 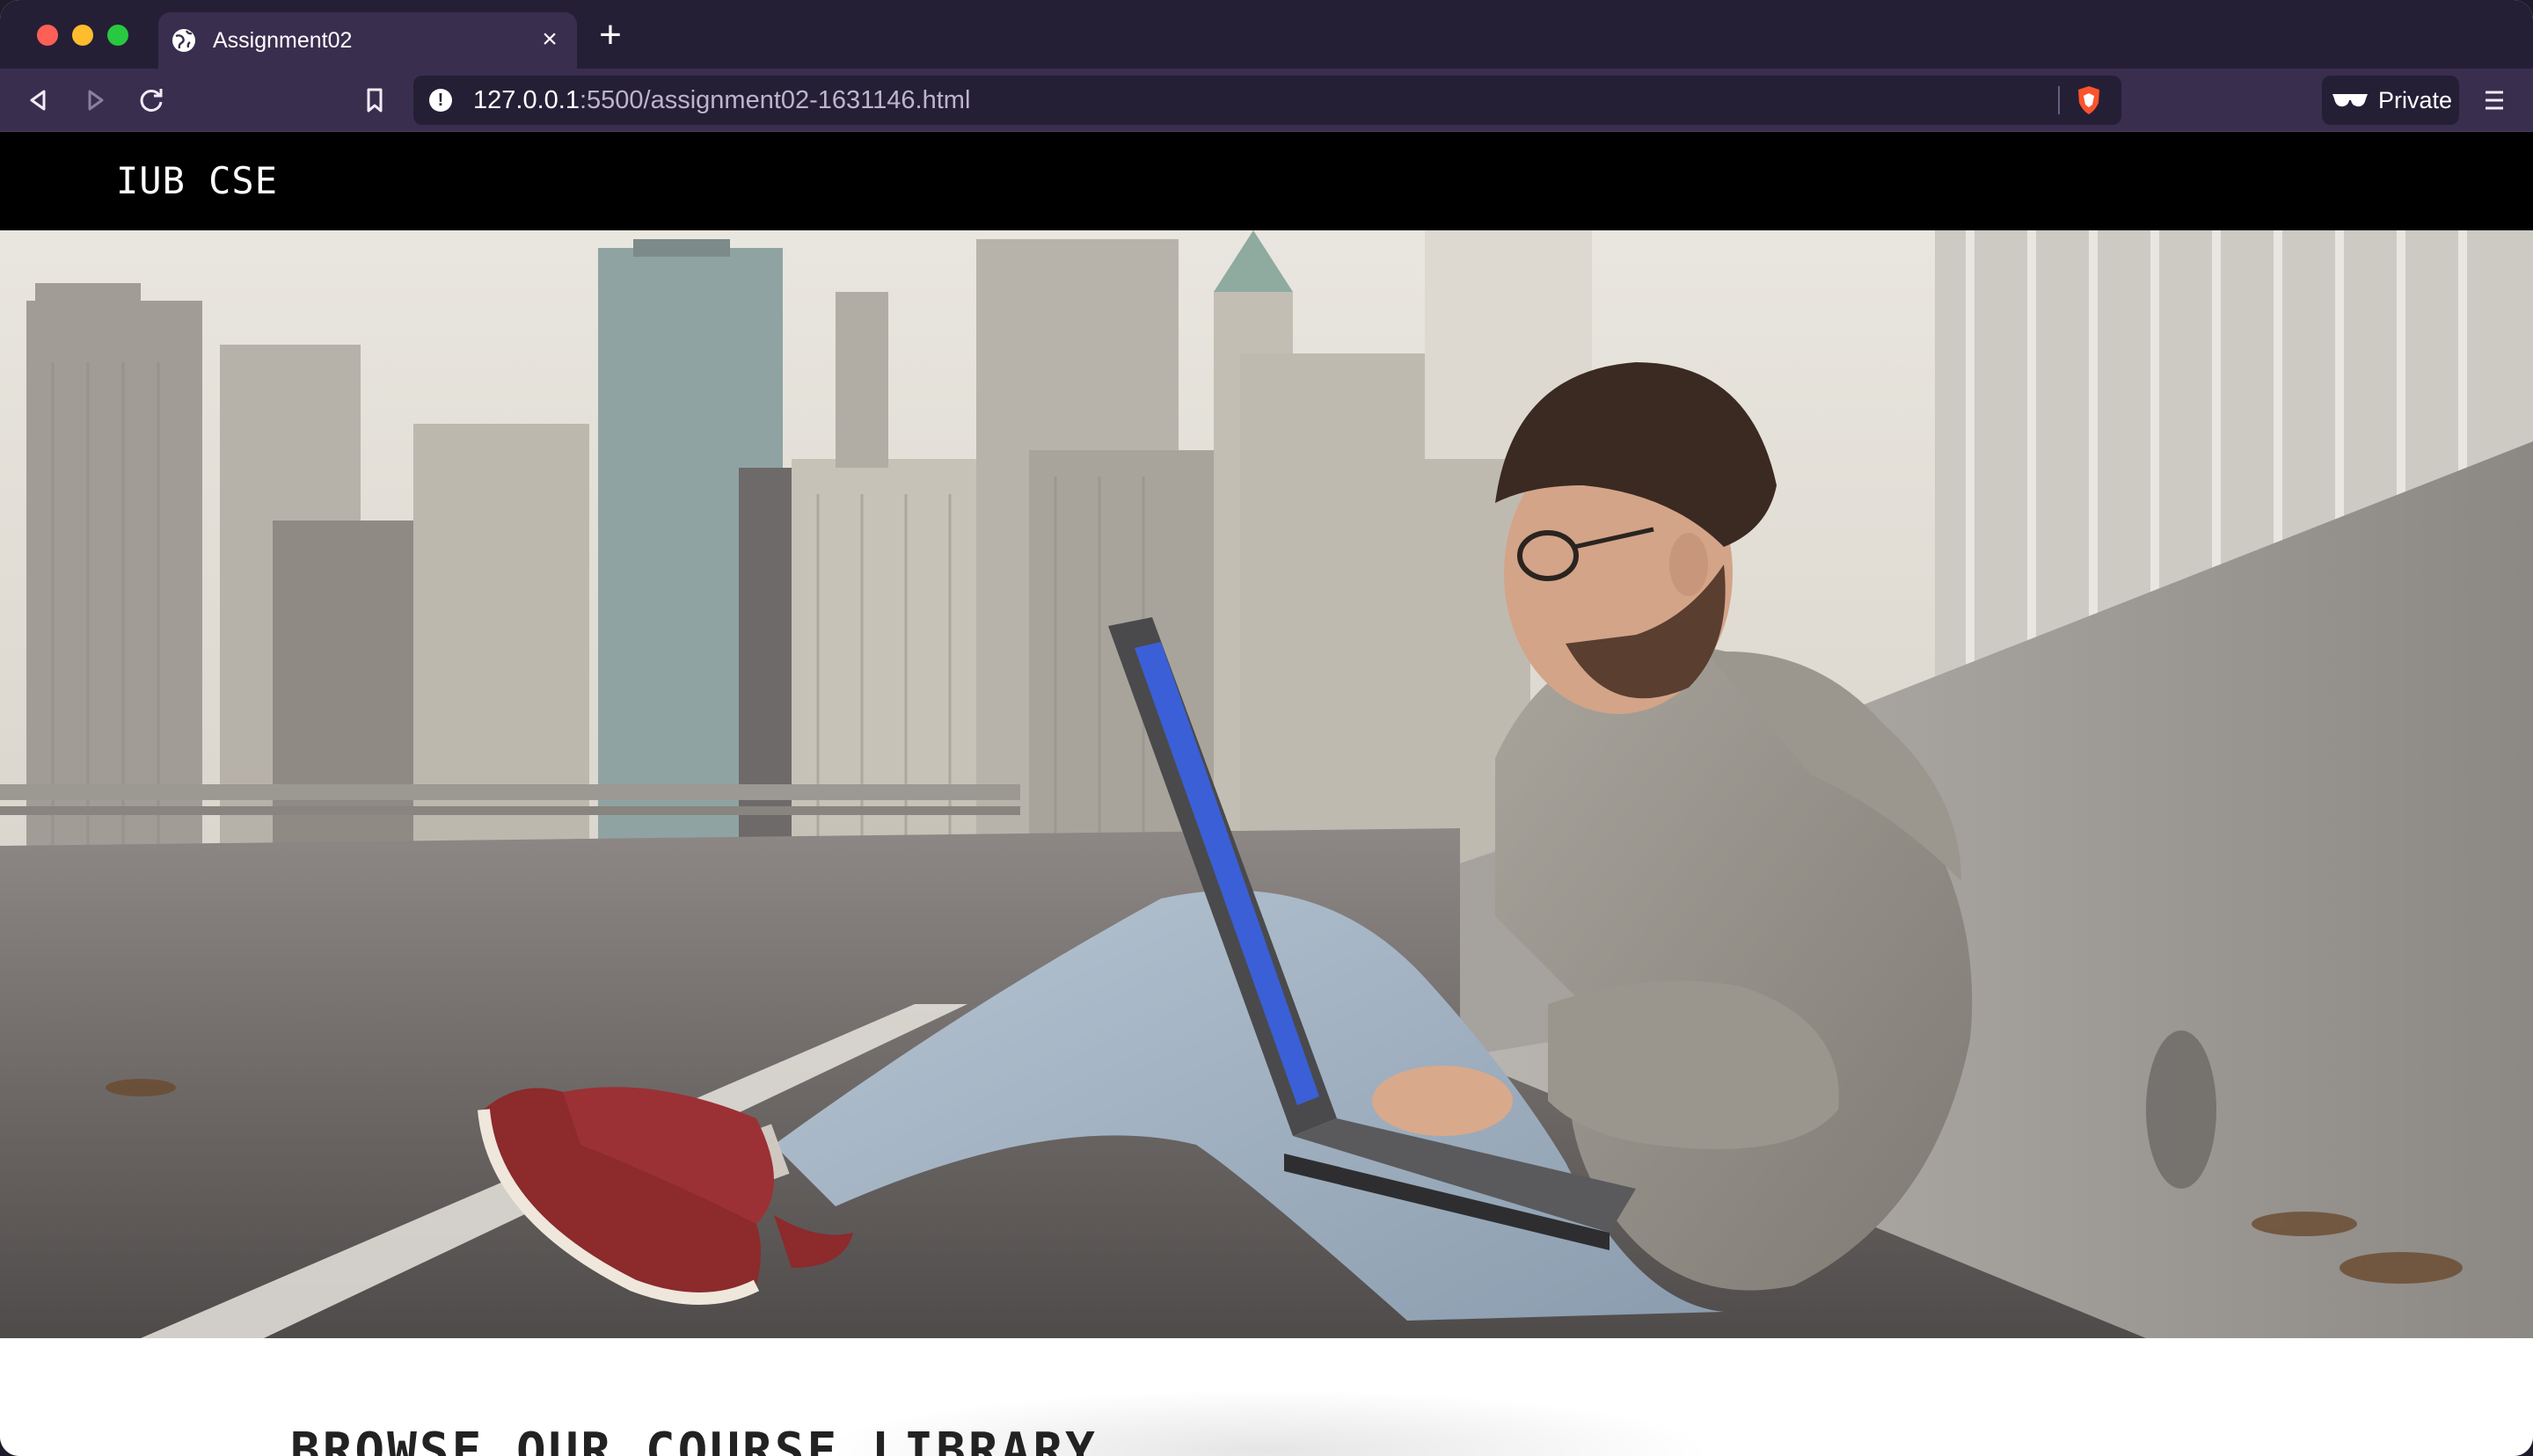 What do you see at coordinates (1266, 181) in the screenshot?
I see `site-header: IUB CSE` at bounding box center [1266, 181].